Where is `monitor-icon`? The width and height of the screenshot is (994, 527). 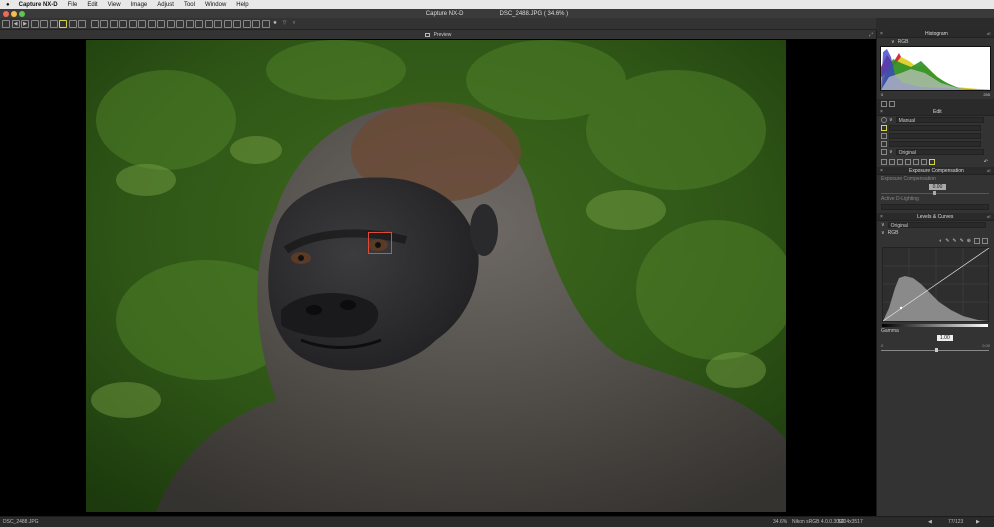
monitor-icon is located at coordinates (256, 23).